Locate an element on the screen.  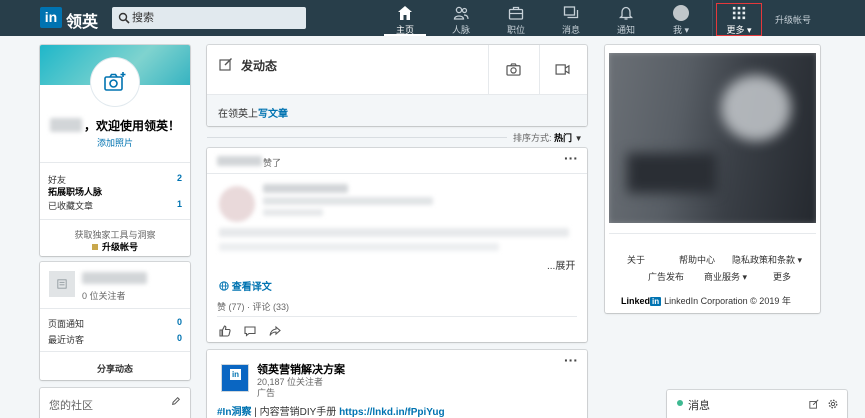
building-icon is located at coordinates (62, 284).